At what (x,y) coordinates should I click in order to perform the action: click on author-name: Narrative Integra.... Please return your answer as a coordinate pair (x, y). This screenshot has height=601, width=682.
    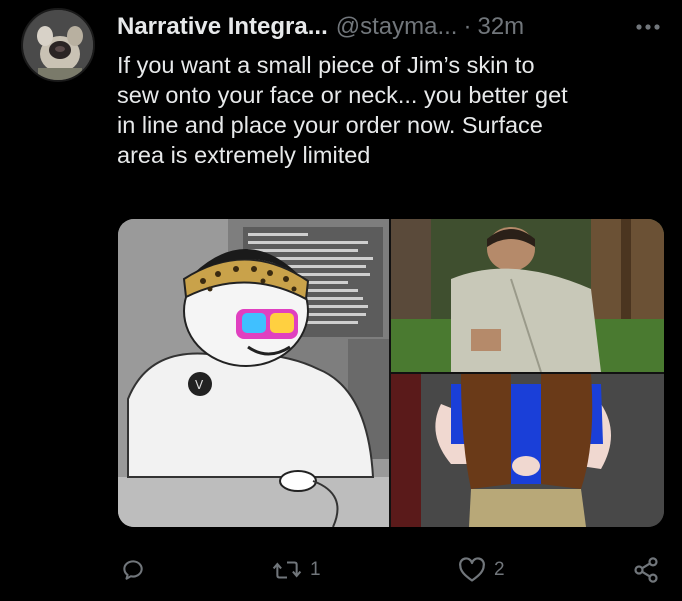
    Looking at the image, I should click on (222, 27).